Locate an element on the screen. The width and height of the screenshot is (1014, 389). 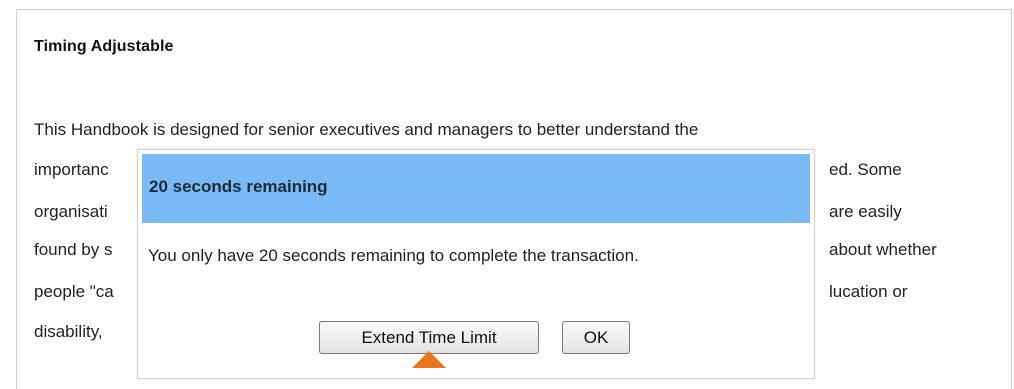
section-heading: Timing Adjustable is located at coordinates (104, 46).